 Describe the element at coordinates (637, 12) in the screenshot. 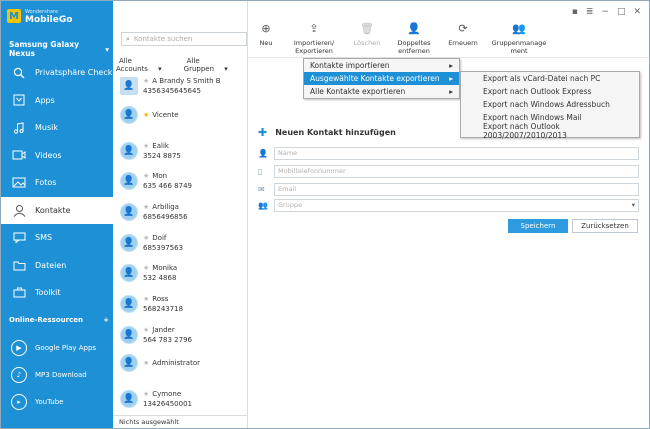

I see `close-icon: ✕` at that location.